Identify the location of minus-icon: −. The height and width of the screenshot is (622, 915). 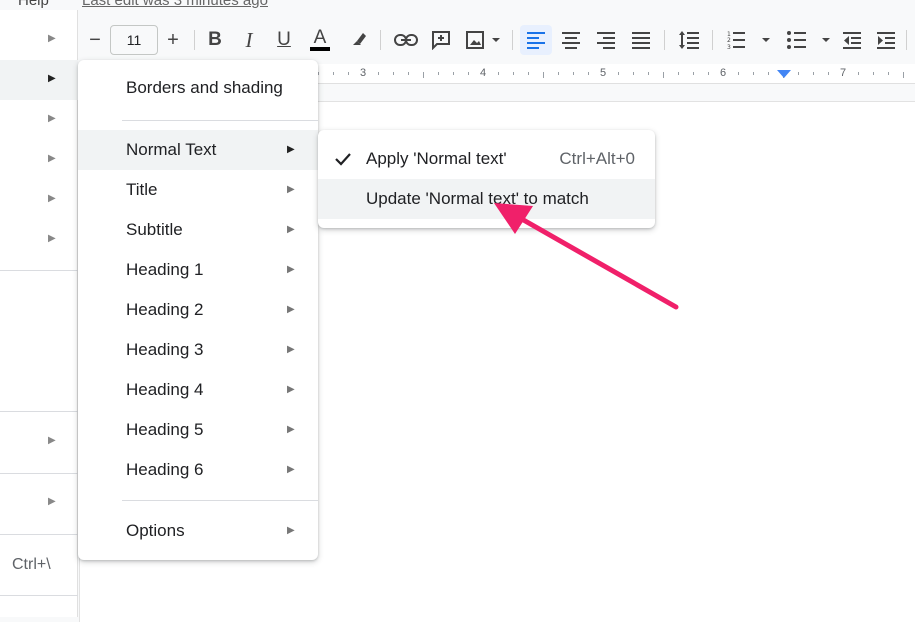
(95, 39).